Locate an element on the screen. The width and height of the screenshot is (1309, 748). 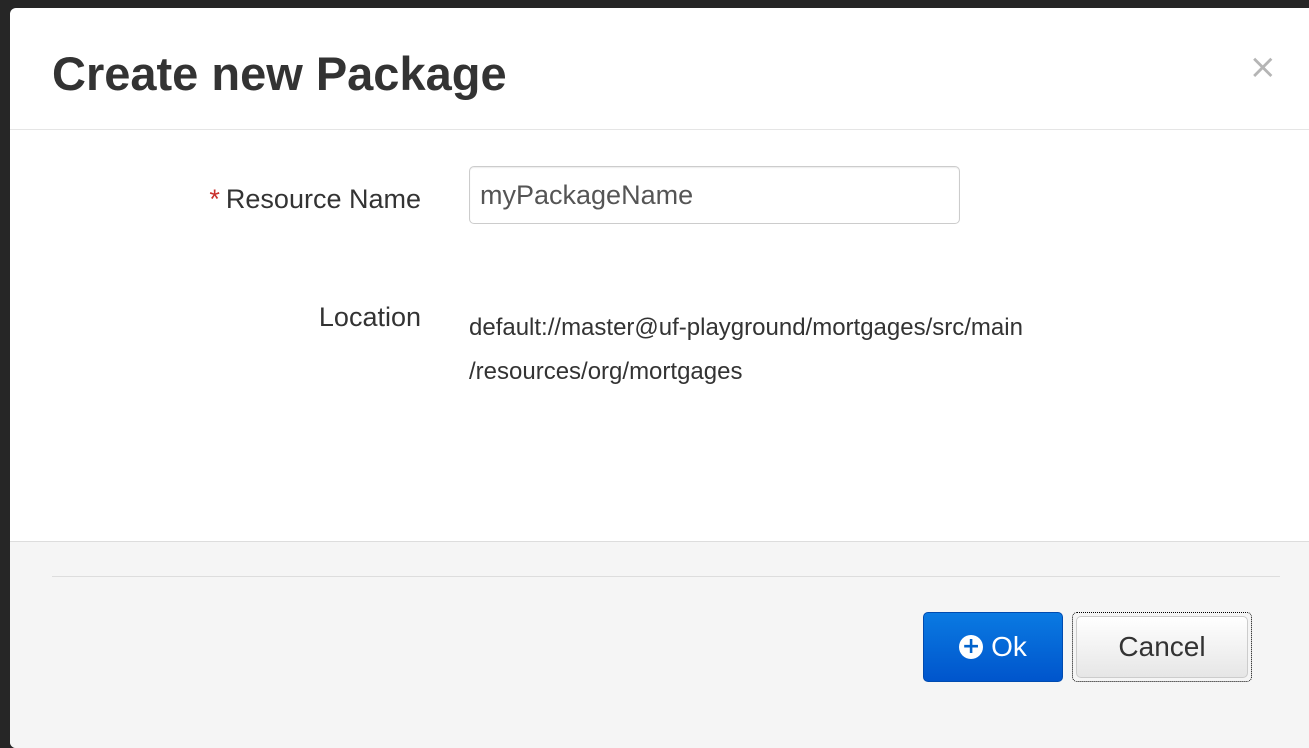
cancel-button-face: Cancel is located at coordinates (1162, 647).